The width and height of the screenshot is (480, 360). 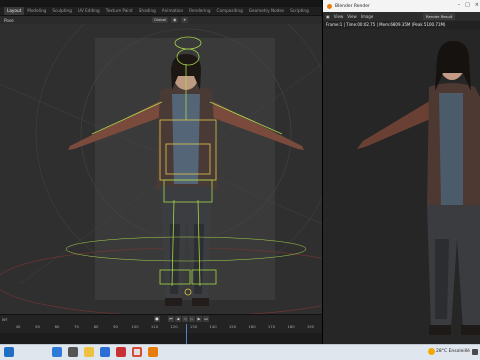 What do you see at coordinates (291, 326) in the screenshot?
I see `timeline-tick: 180` at bounding box center [291, 326].